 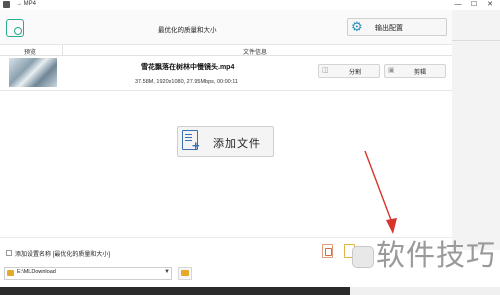 What do you see at coordinates (63, 255) in the screenshot?
I see `add-preset-name-label: 添加设置名称 [最优化的质量和大小]` at bounding box center [63, 255].